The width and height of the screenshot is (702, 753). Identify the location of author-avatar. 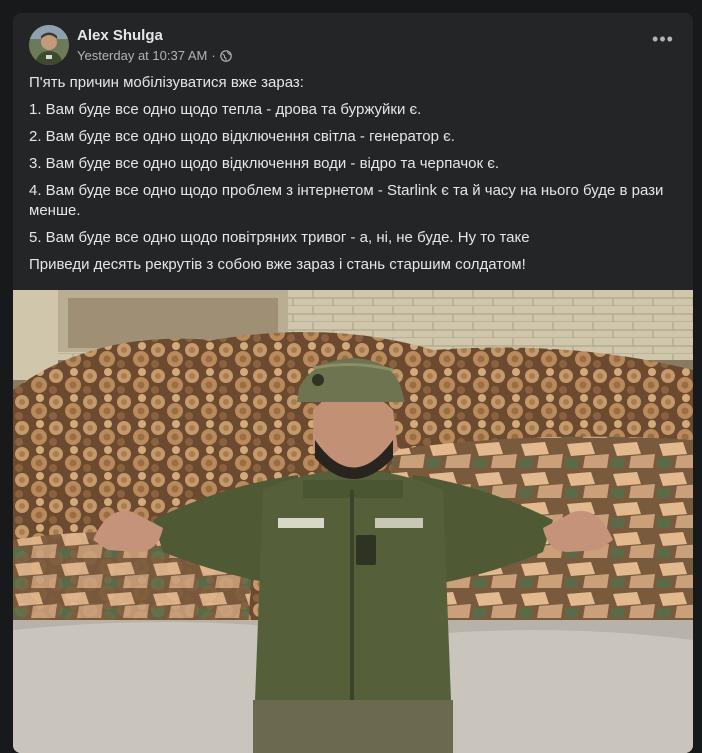
(49, 45).